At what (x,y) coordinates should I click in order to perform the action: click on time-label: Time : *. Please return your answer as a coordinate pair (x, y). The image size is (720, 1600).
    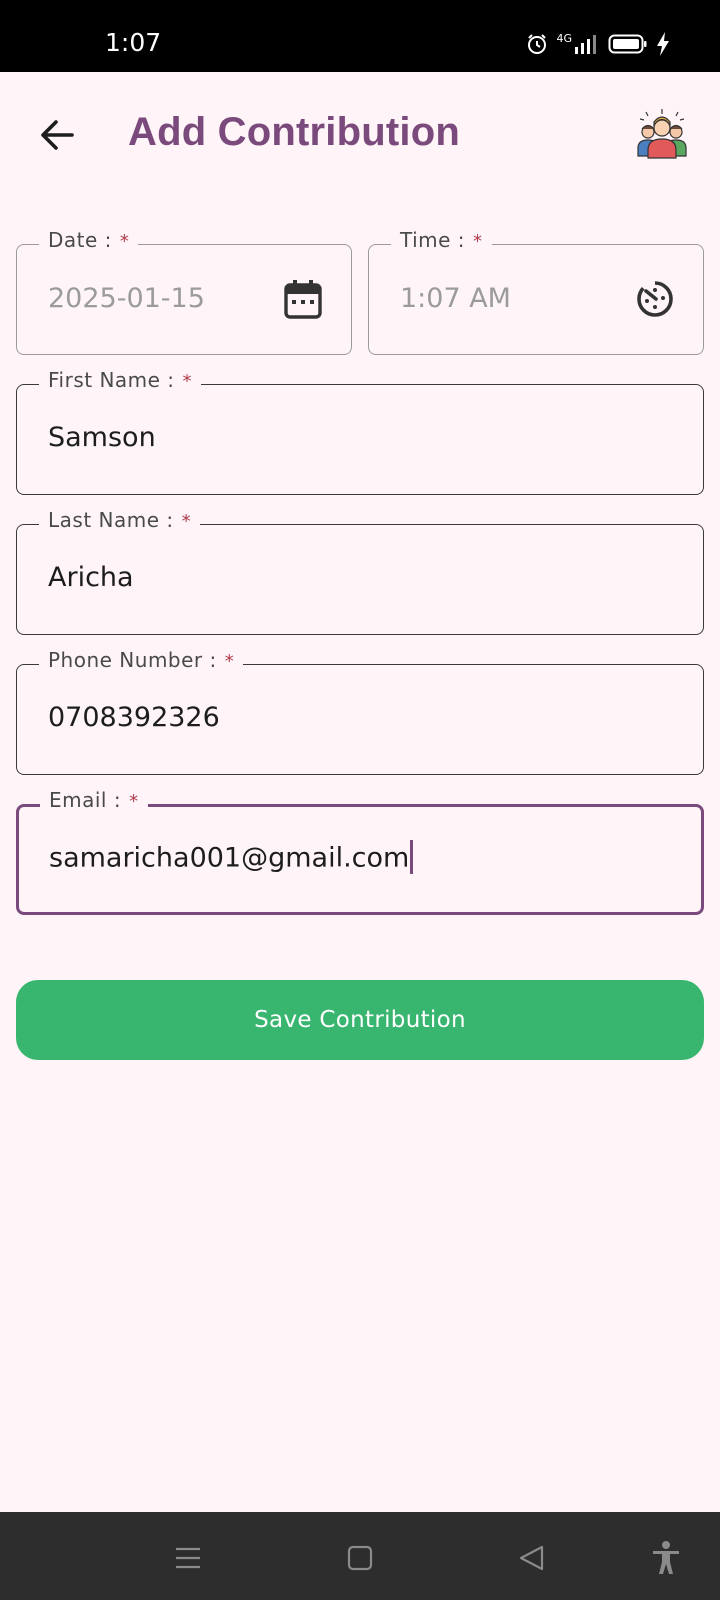
    Looking at the image, I should click on (441, 240).